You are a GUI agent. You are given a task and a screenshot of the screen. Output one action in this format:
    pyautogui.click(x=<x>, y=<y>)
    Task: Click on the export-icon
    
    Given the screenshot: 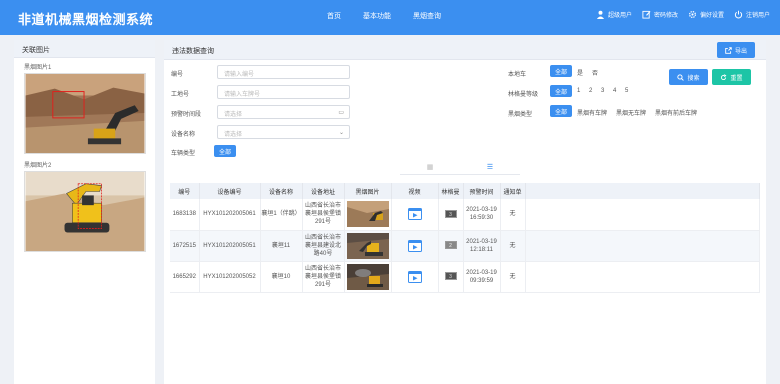 What is the action you would take?
    pyautogui.click(x=728, y=50)
    